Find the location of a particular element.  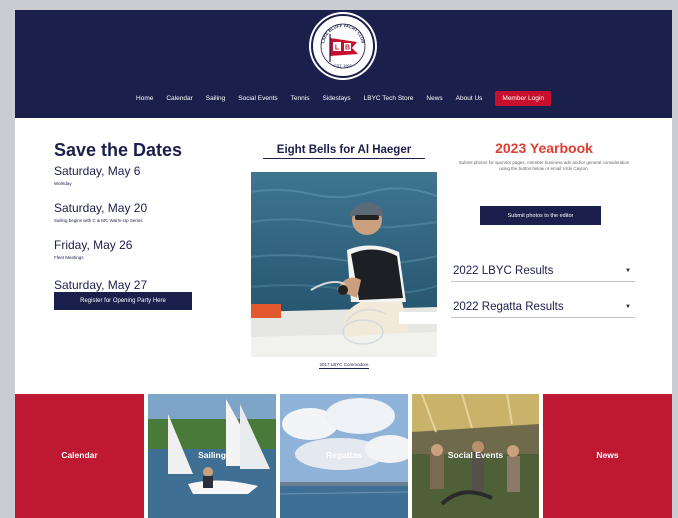

burgee-emblem-icon: L B LAKE BLUFF YACHT CLUB EST. 1963 is located at coordinates (343, 46).